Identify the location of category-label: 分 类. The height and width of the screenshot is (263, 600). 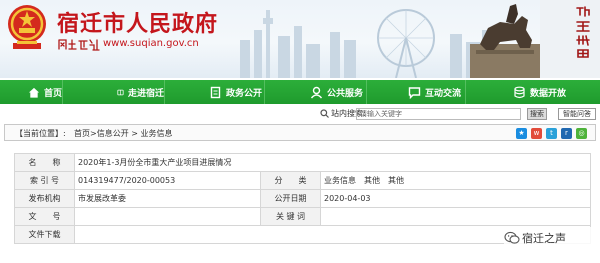
(290, 180).